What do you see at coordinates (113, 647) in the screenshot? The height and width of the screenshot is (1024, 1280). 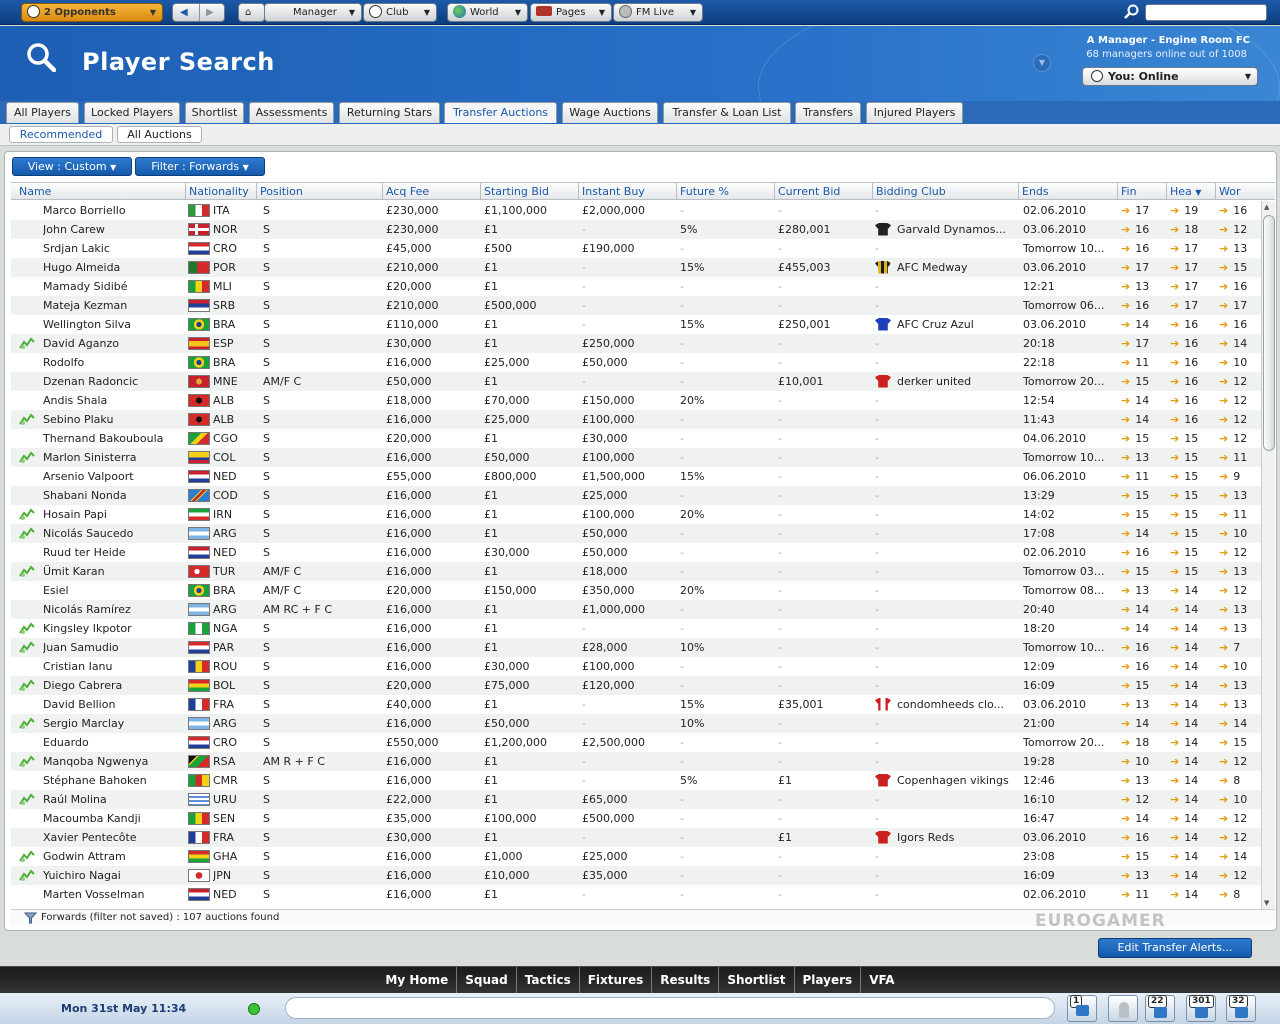 I see `cell-name: Juan Samudio` at bounding box center [113, 647].